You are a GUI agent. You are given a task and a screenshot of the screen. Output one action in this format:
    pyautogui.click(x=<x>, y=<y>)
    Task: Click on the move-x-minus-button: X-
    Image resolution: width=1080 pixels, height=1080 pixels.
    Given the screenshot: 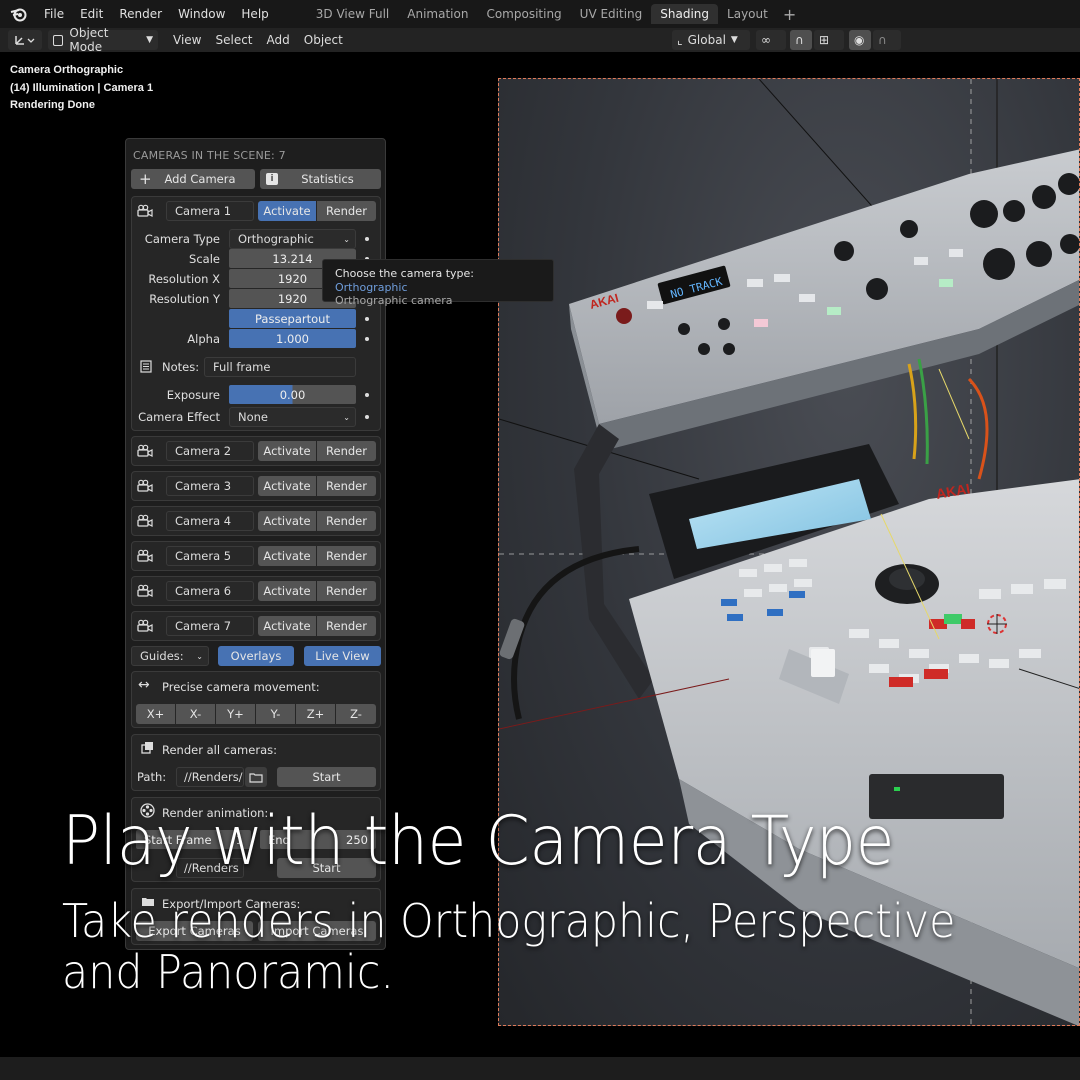 What is the action you would take?
    pyautogui.click(x=195, y=714)
    